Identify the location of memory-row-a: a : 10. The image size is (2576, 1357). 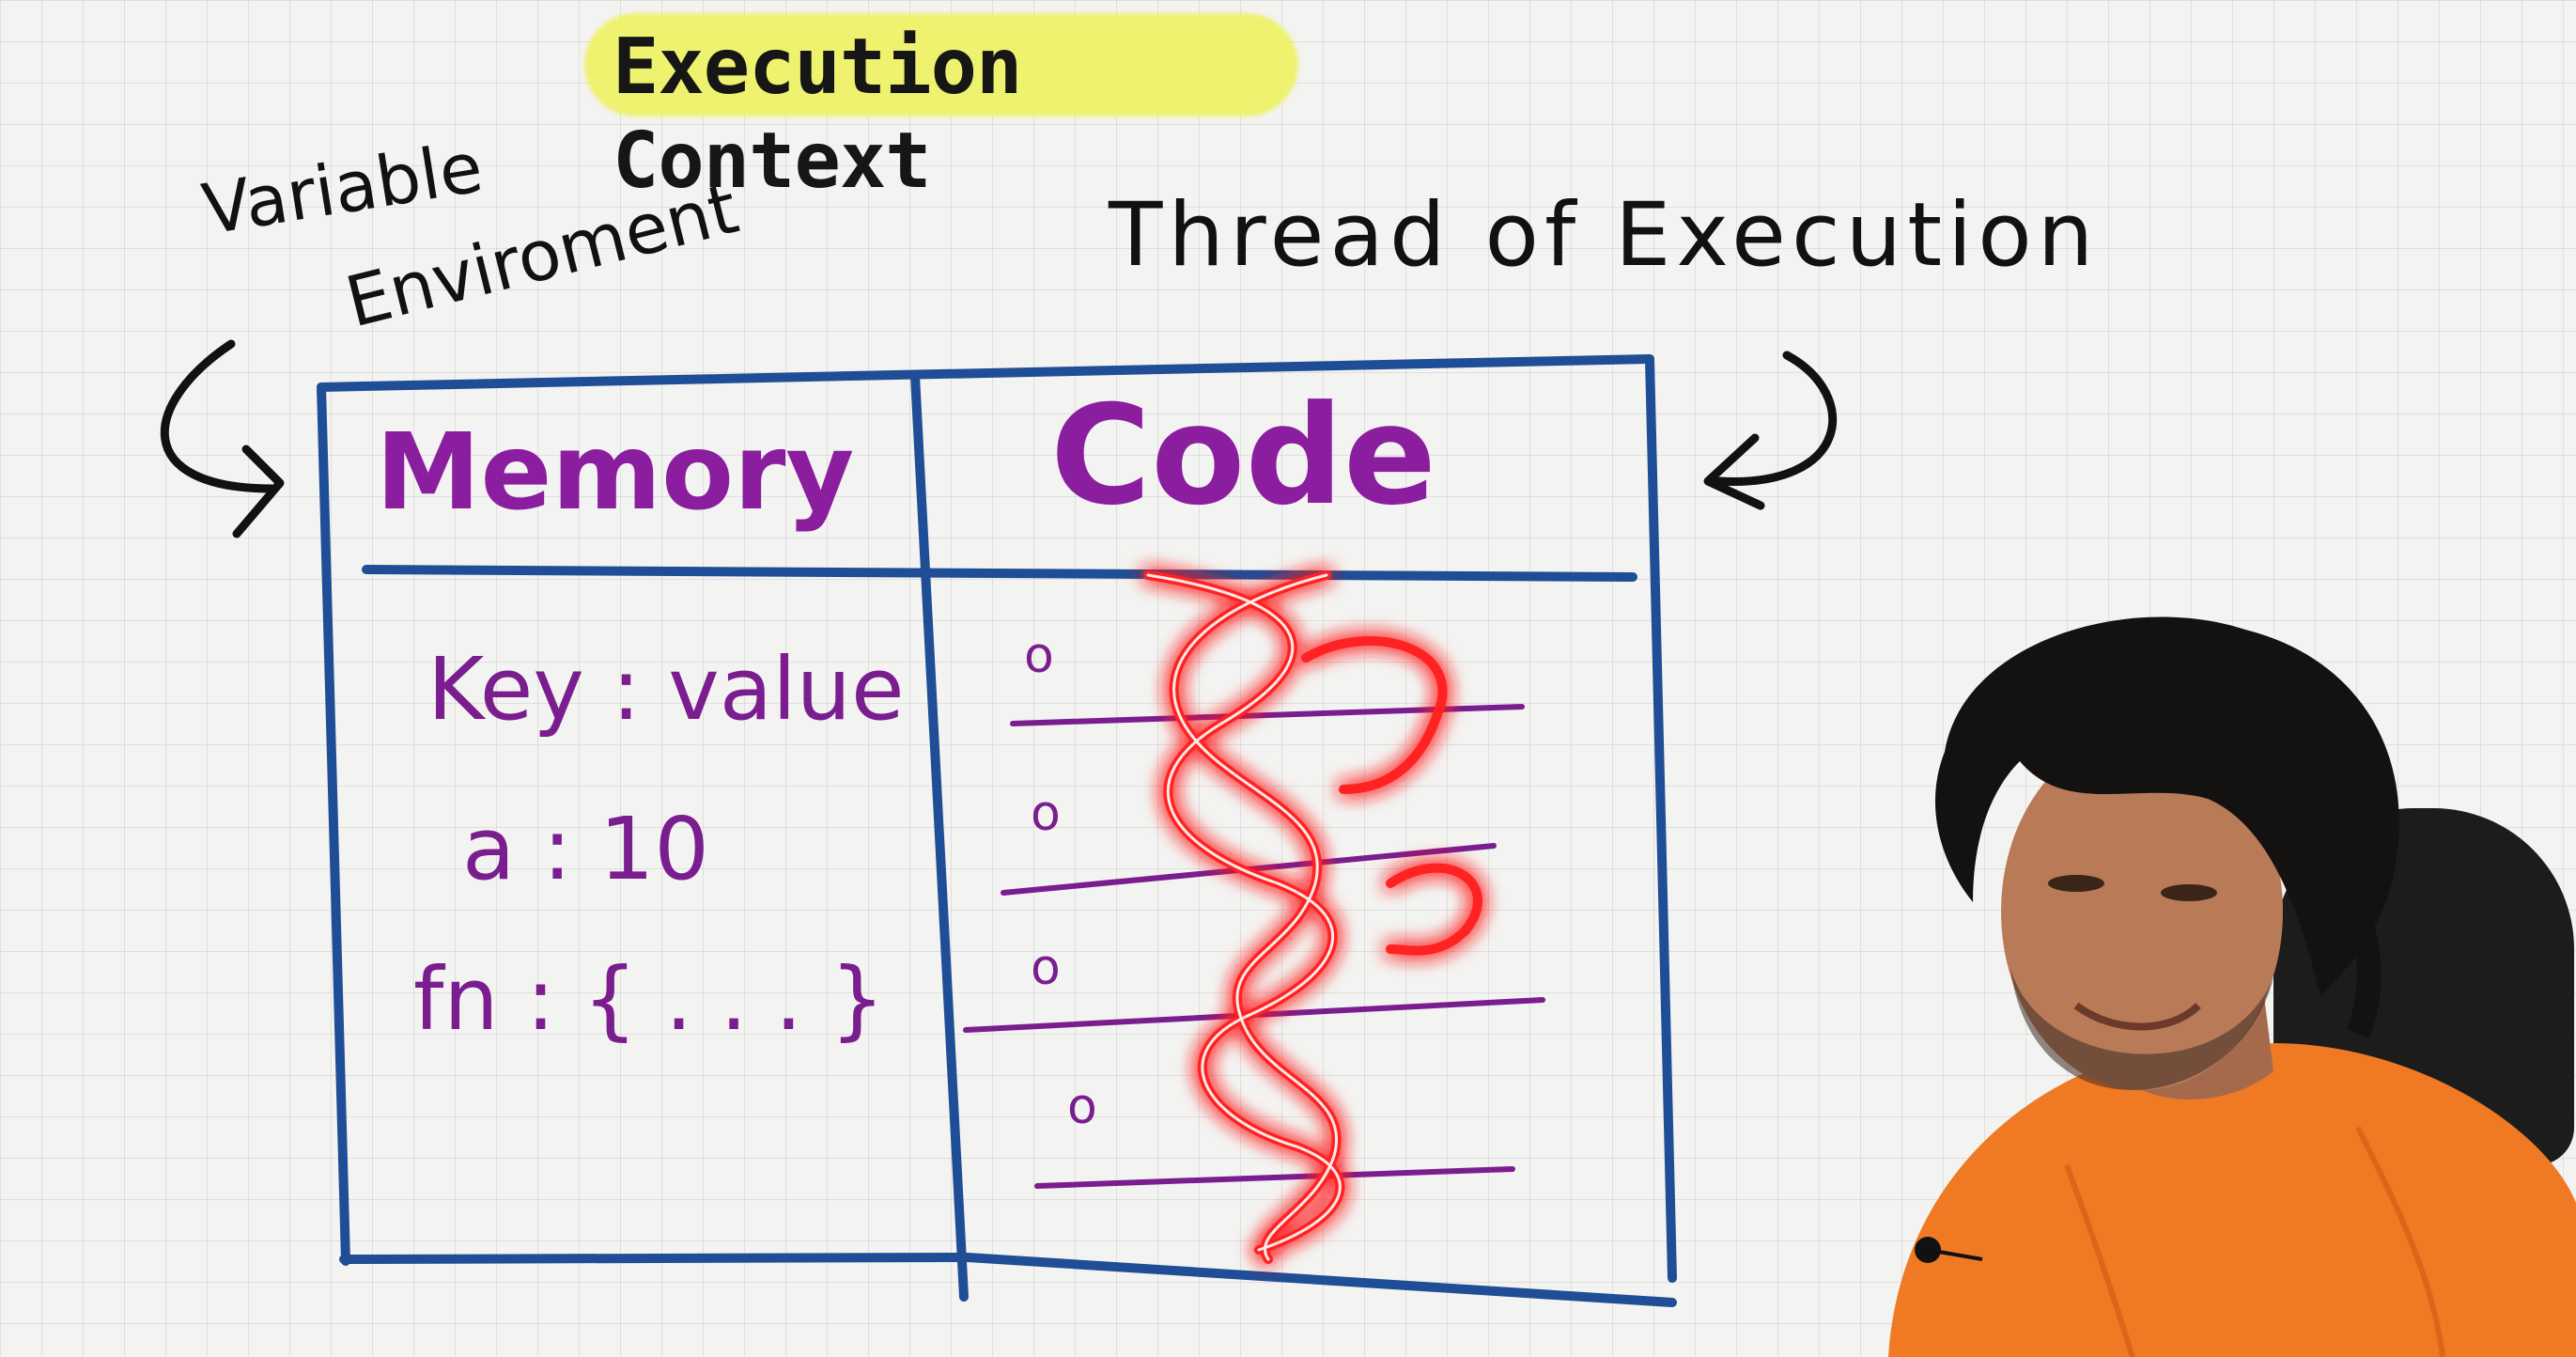
(585, 849).